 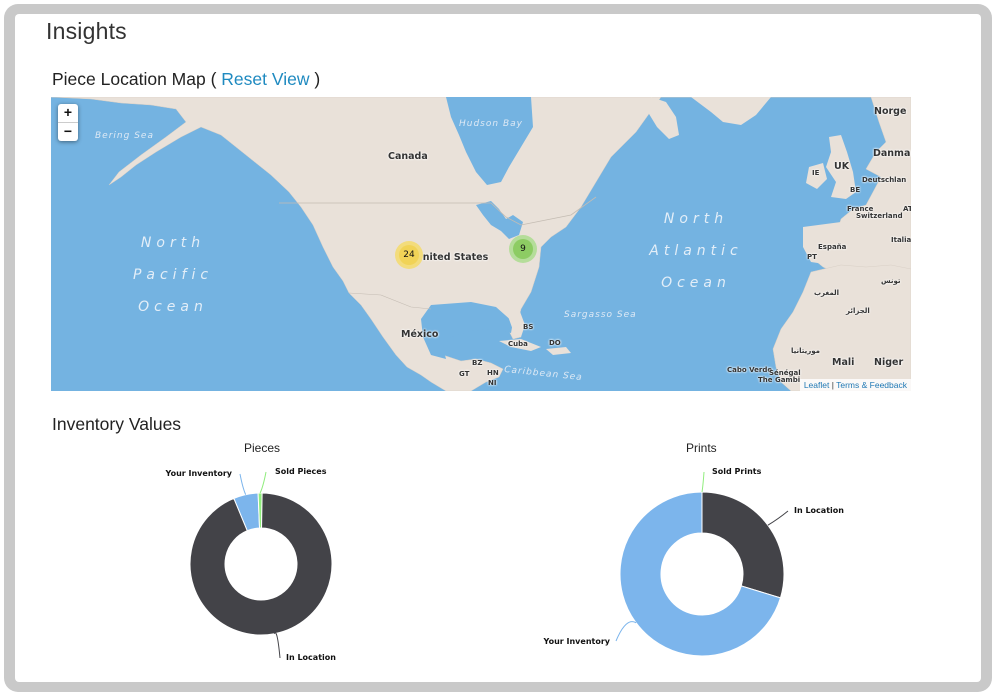 I want to click on data-label-sold-prints: Sold Prints, so click(x=737, y=471).